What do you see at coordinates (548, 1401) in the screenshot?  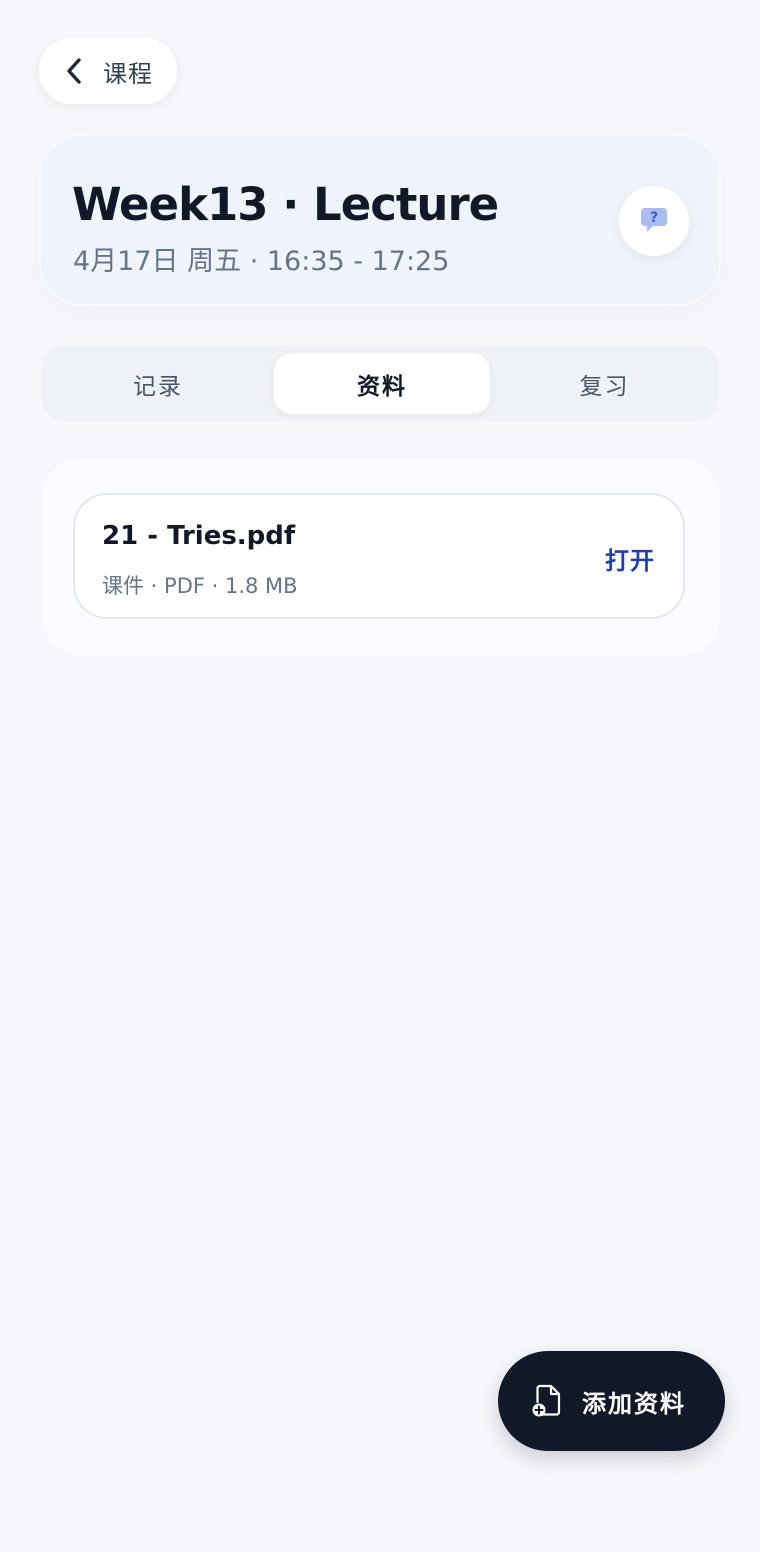 I see `file-plus-icon` at bounding box center [548, 1401].